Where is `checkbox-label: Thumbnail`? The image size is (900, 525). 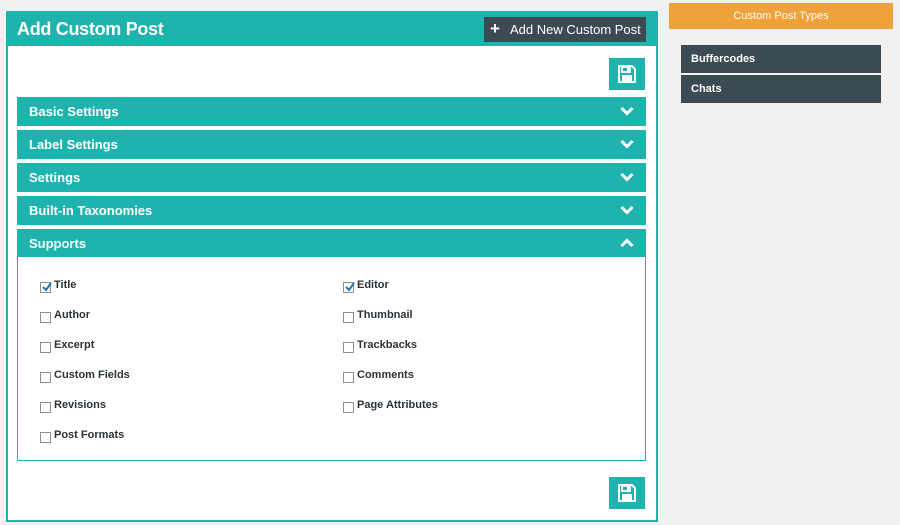 checkbox-label: Thumbnail is located at coordinates (385, 315).